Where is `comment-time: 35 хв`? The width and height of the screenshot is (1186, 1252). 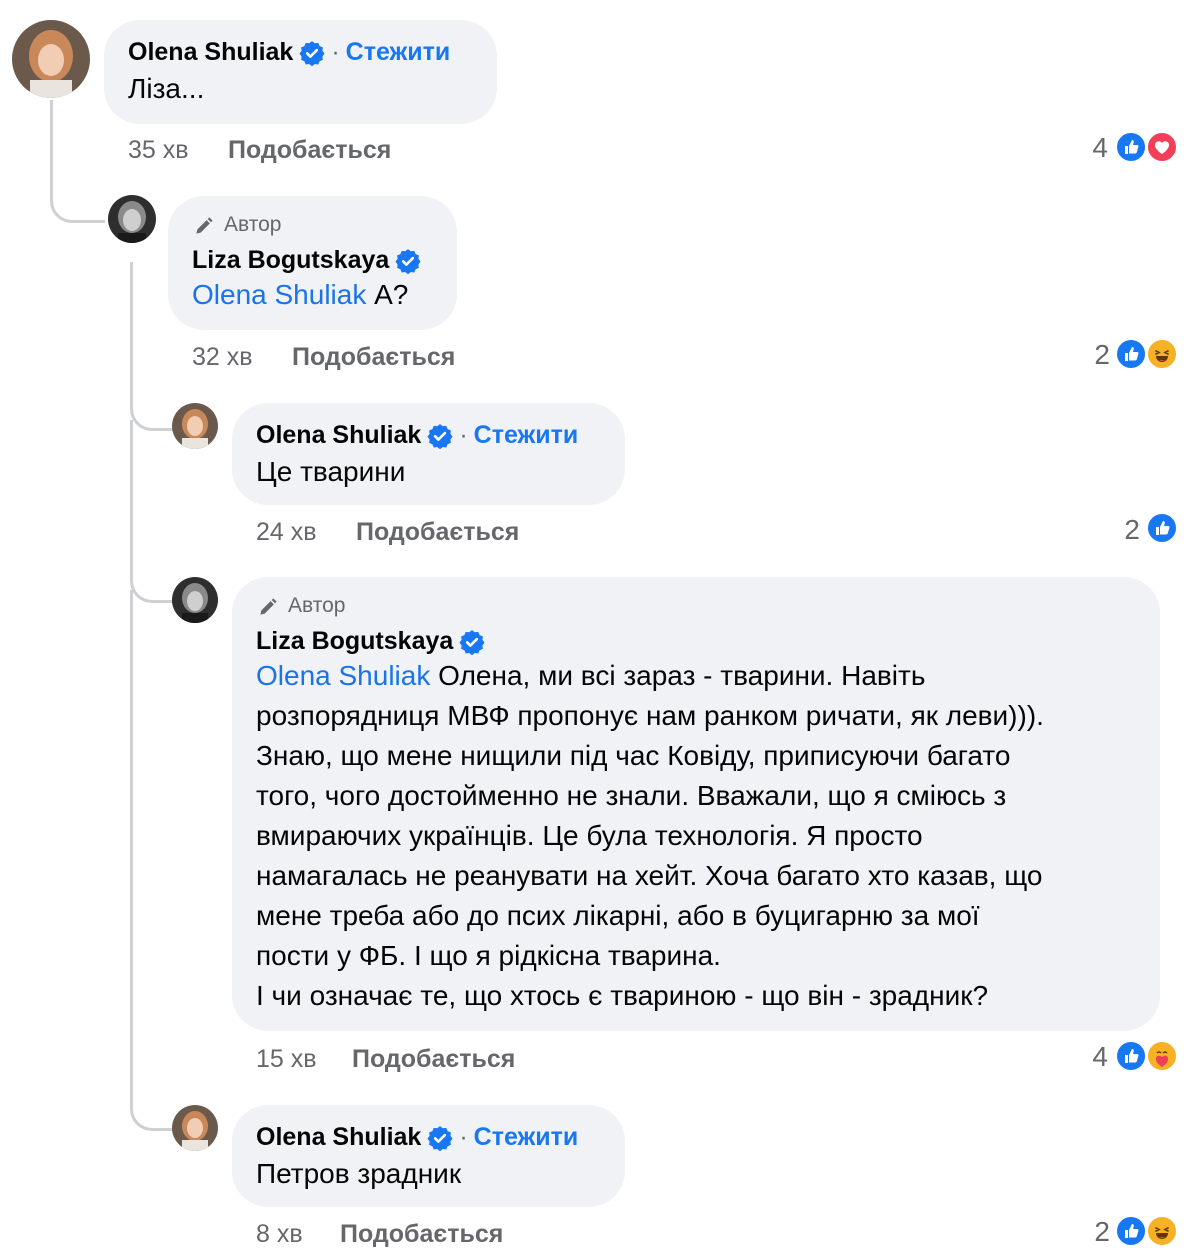 comment-time: 35 хв is located at coordinates (158, 150).